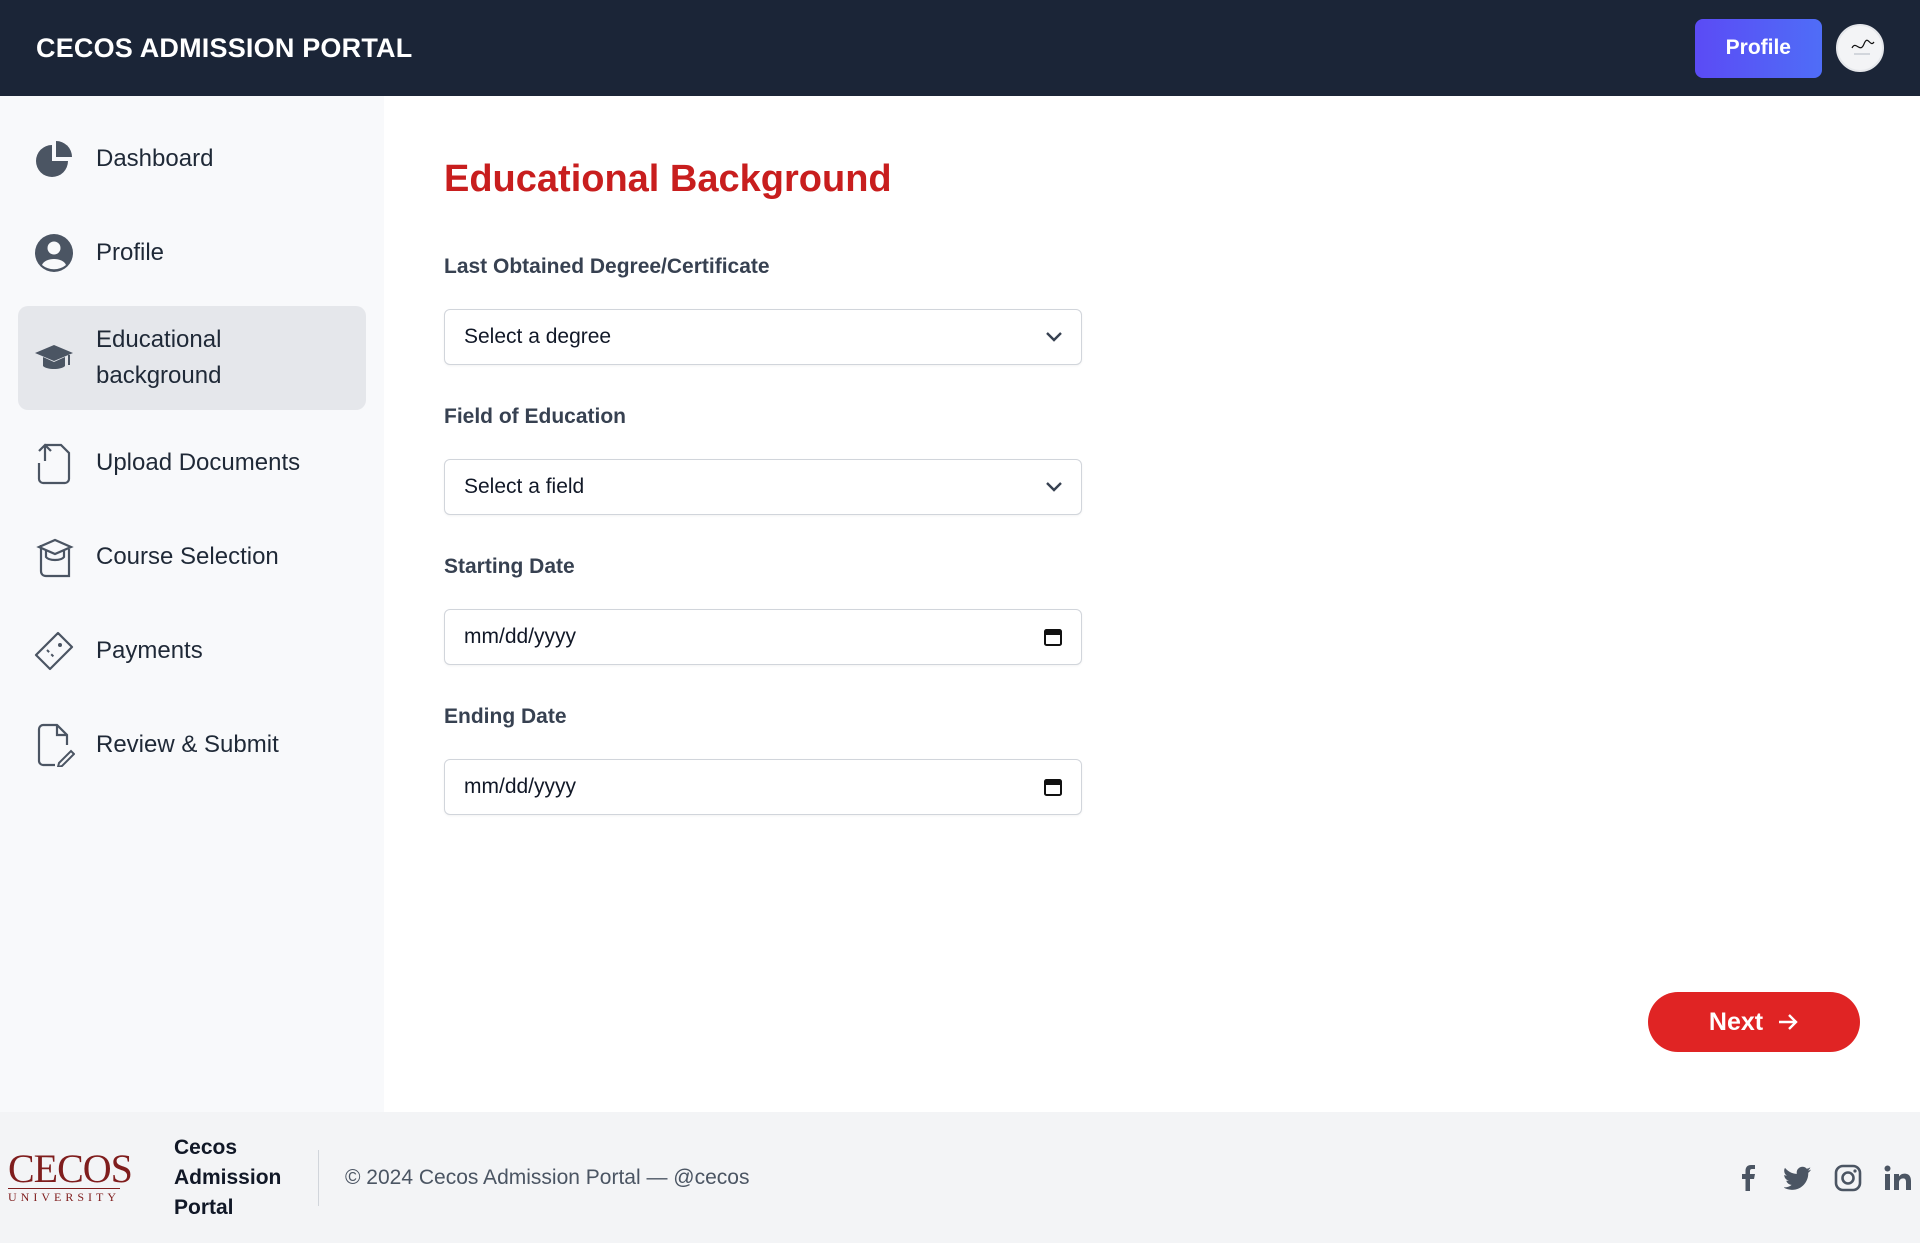 The image size is (1920, 1243). What do you see at coordinates (187, 556) in the screenshot?
I see `sidebar-item-label: Course Selection` at bounding box center [187, 556].